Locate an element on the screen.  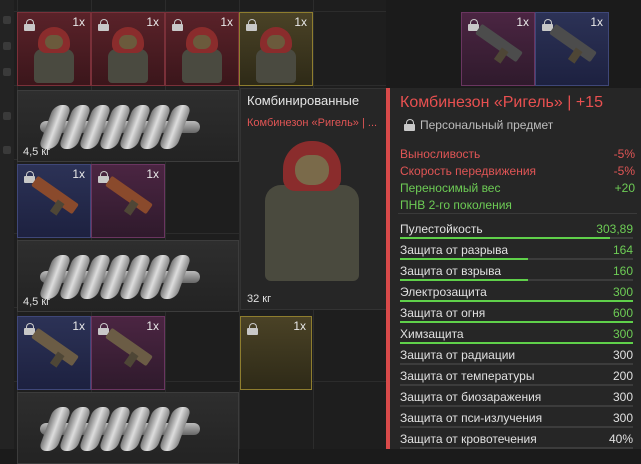
stat-row: Защита от взрыва 160 is located at coordinates (516, 272).